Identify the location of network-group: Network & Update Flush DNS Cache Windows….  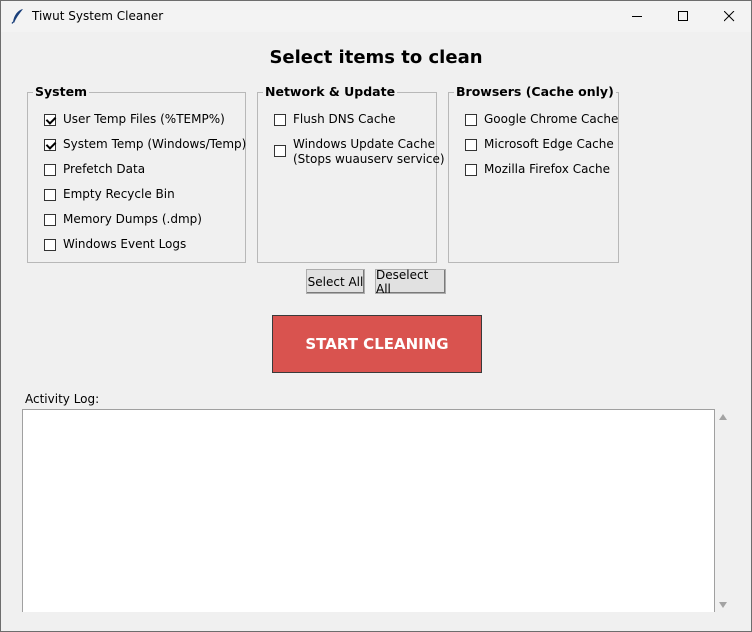
(351, 173).